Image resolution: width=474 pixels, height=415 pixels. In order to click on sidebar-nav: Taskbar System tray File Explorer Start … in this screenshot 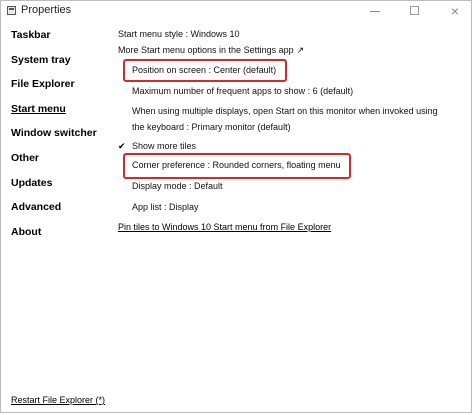, I will do `click(61, 138)`.